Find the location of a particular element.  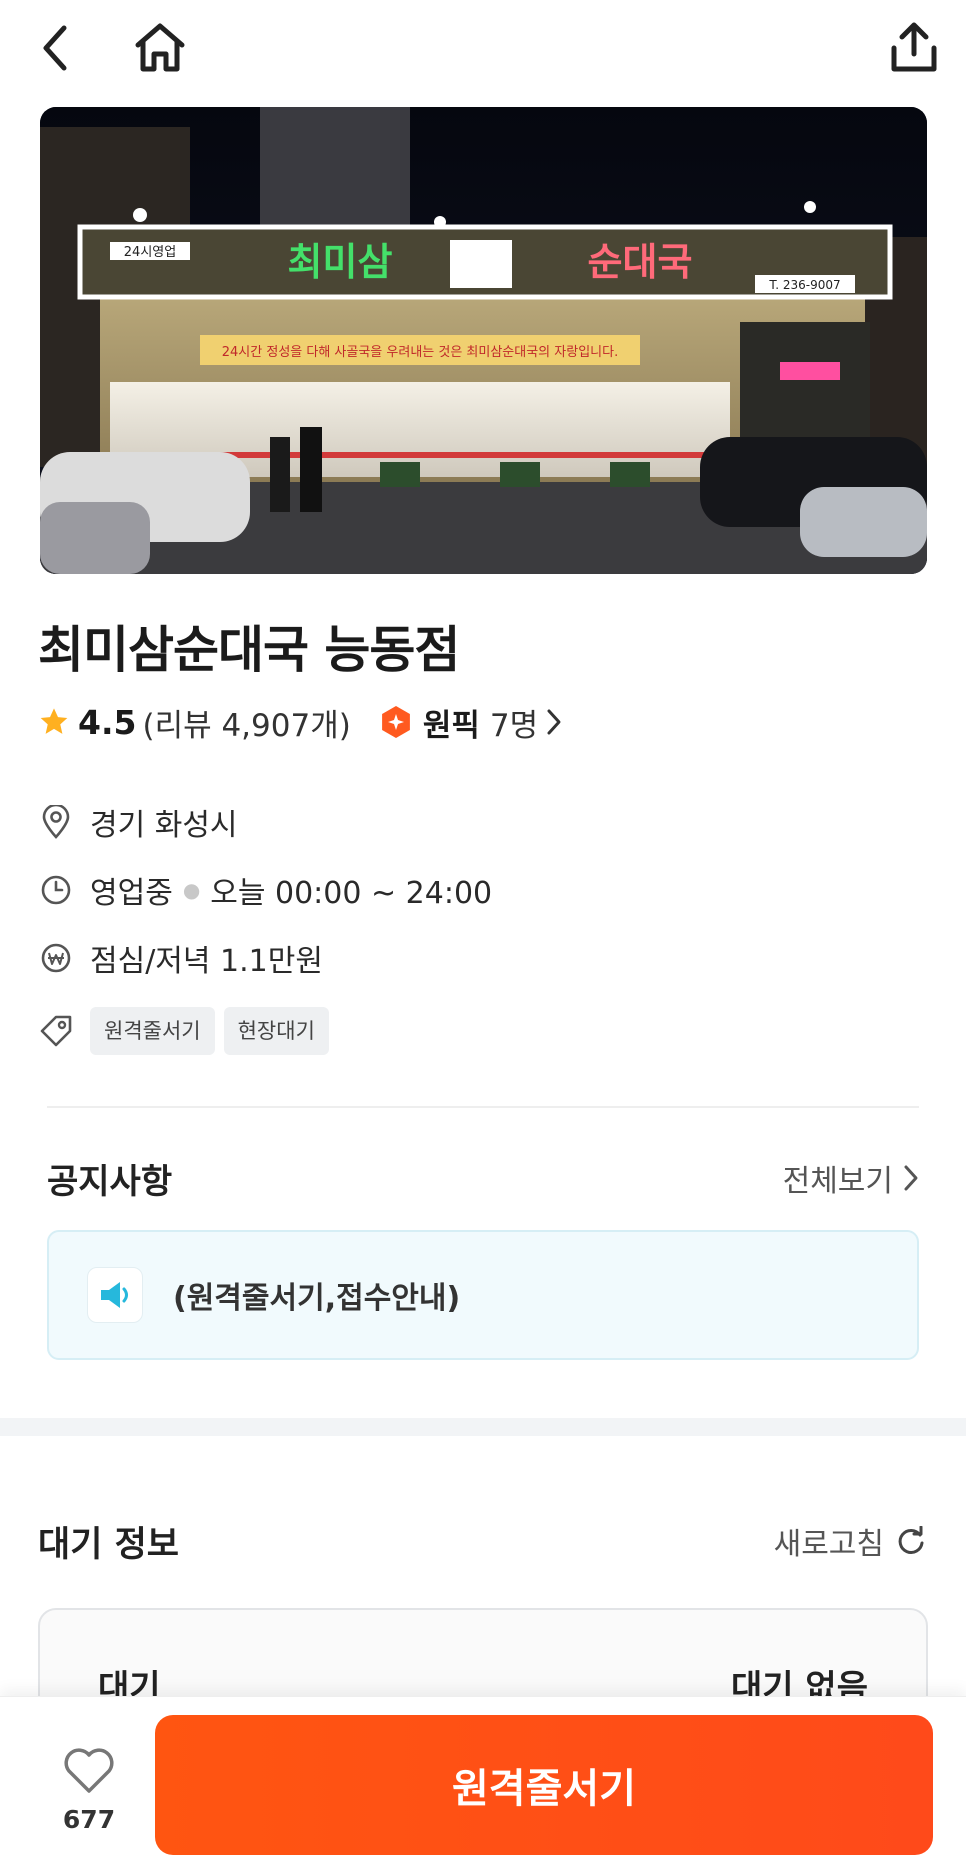

refresh-button: 새로고침 is located at coordinates (850, 1541).